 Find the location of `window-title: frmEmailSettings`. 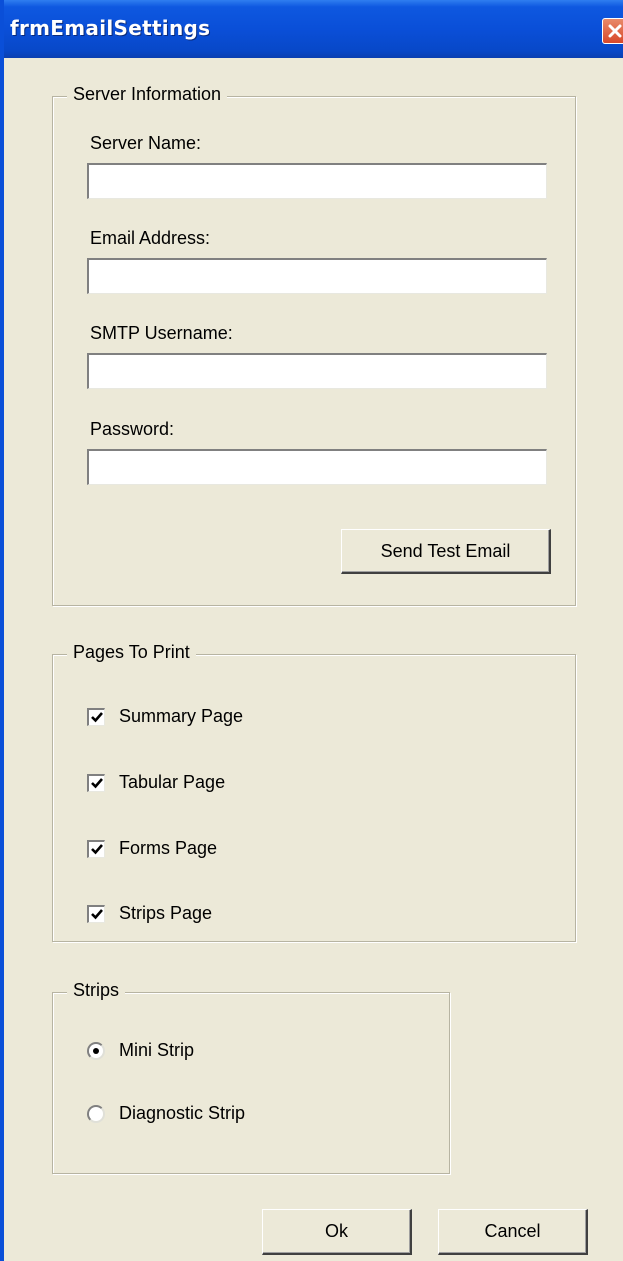

window-title: frmEmailSettings is located at coordinates (110, 28).